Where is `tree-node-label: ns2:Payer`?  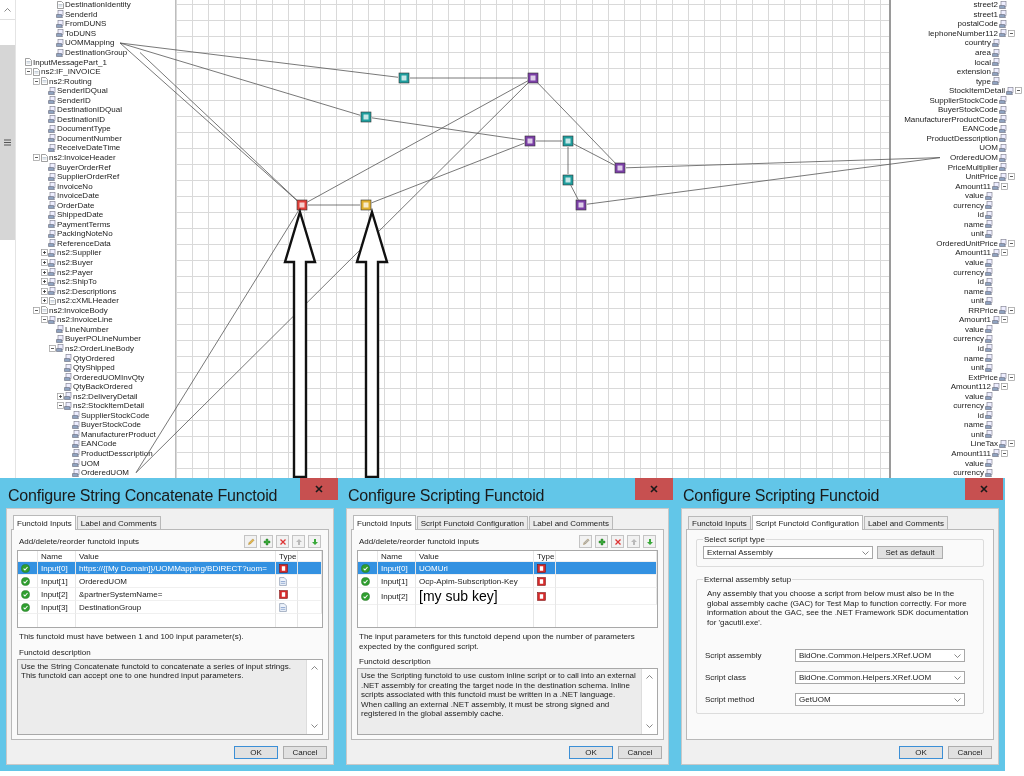
tree-node-label: ns2:Payer is located at coordinates (75, 272).